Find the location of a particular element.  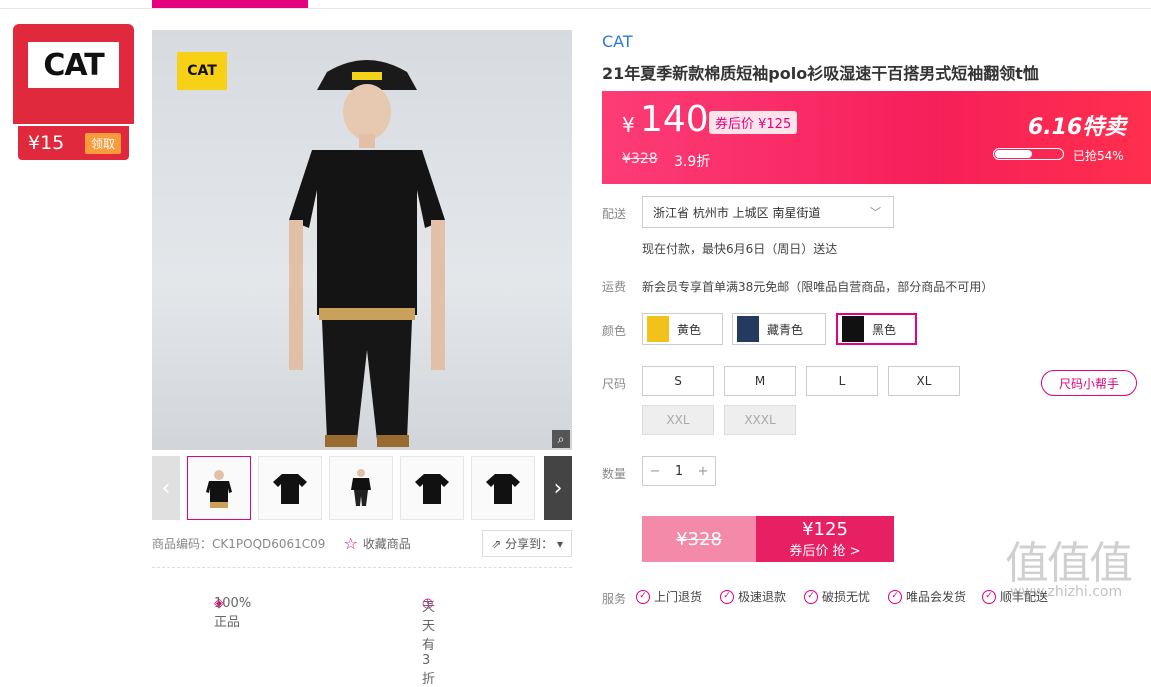

product-meta-row: 商品编码：CK1POQD6061C09 ☆ 收藏商品 ⇗ 分享到： ▾ is located at coordinates (362, 543).